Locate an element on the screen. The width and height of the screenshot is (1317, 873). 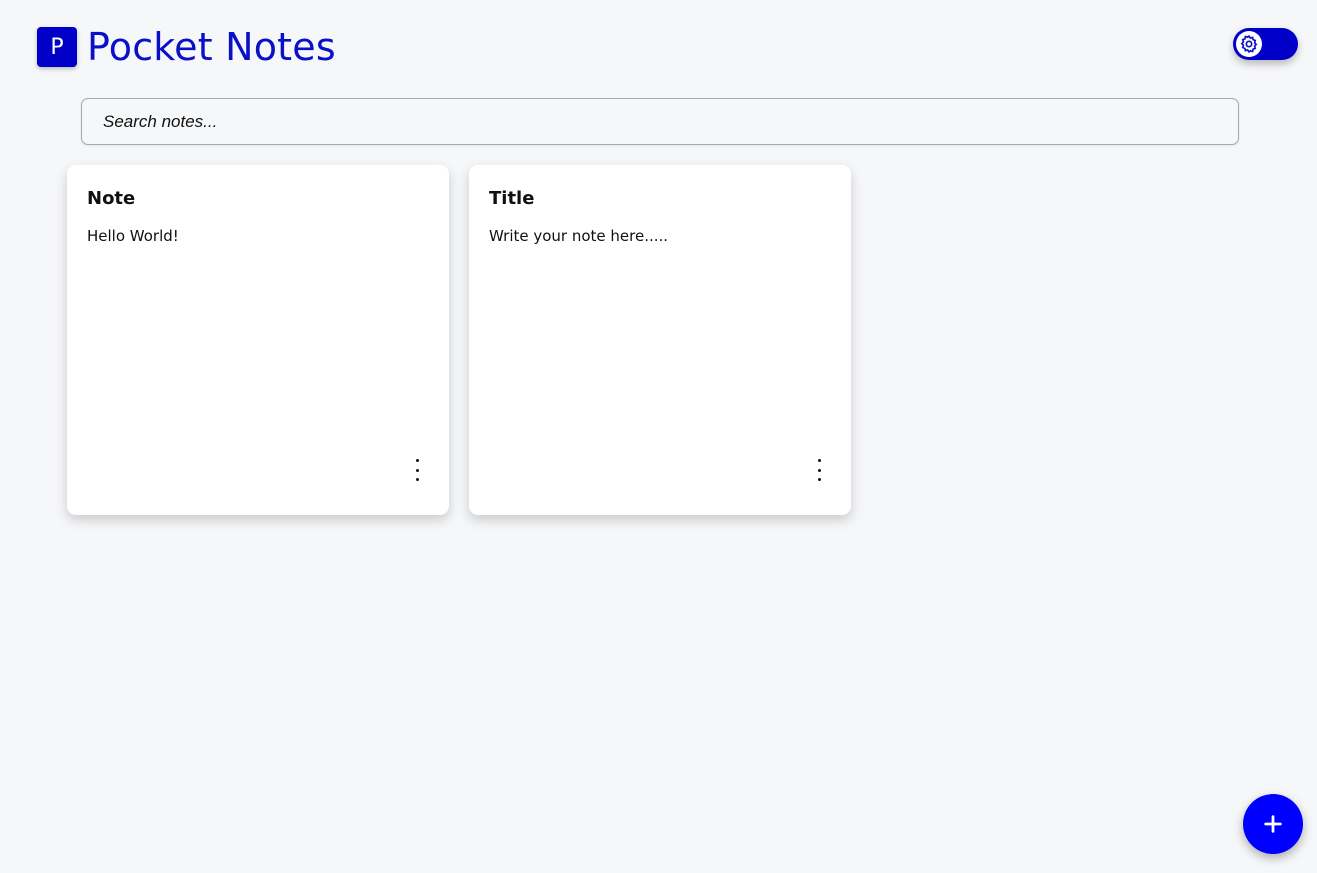
theme-toggle is located at coordinates (1265, 44).